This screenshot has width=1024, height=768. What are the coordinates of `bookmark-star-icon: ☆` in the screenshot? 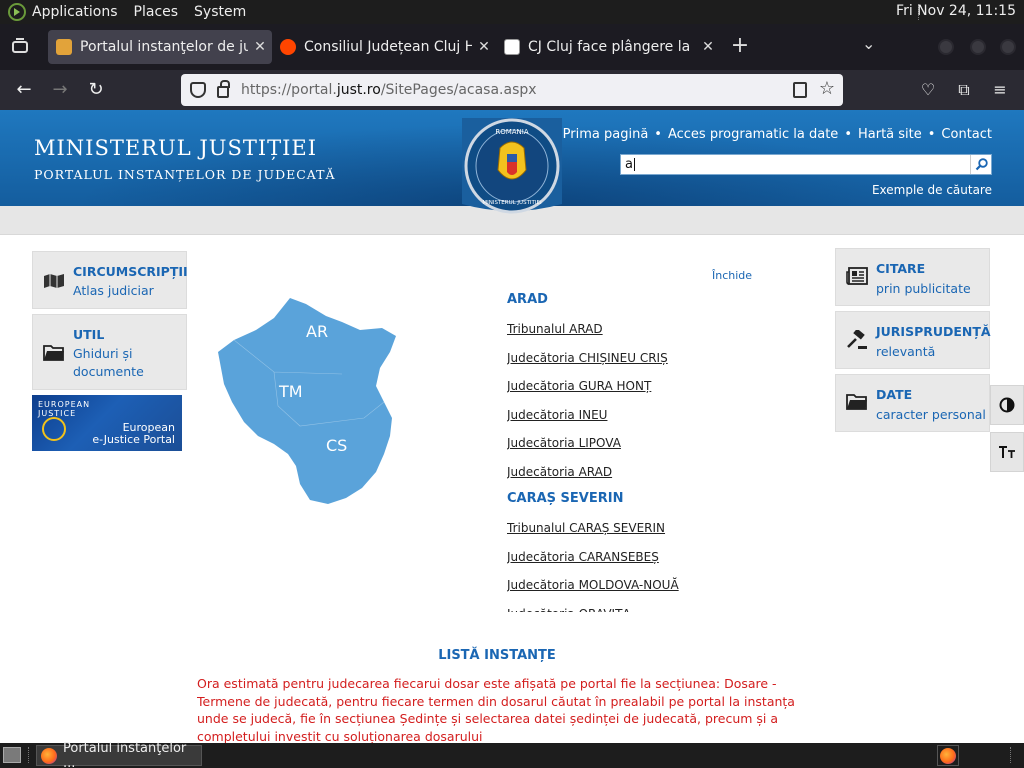 It's located at (827, 88).